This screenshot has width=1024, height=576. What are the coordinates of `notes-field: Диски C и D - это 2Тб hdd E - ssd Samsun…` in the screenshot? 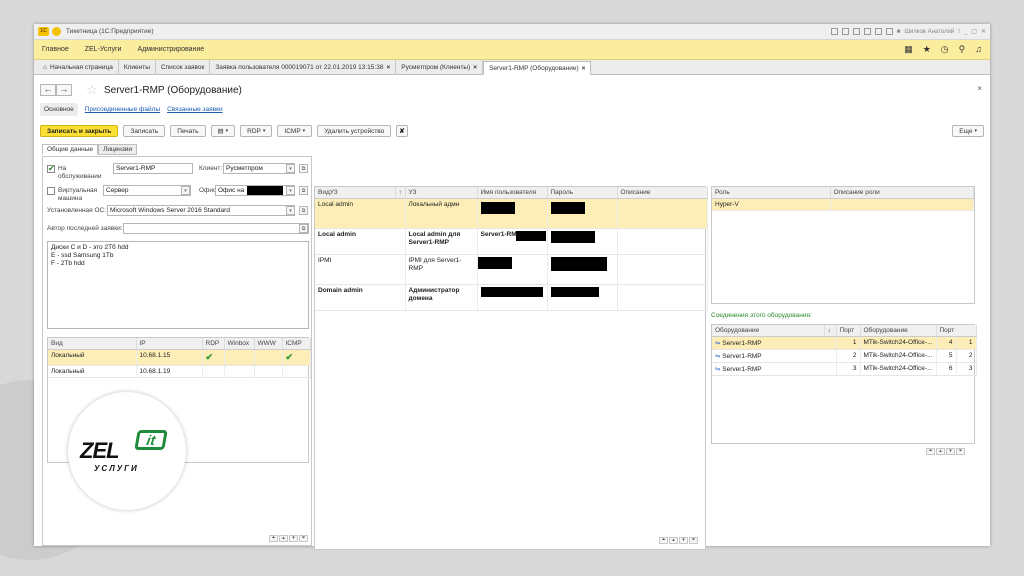 It's located at (178, 285).